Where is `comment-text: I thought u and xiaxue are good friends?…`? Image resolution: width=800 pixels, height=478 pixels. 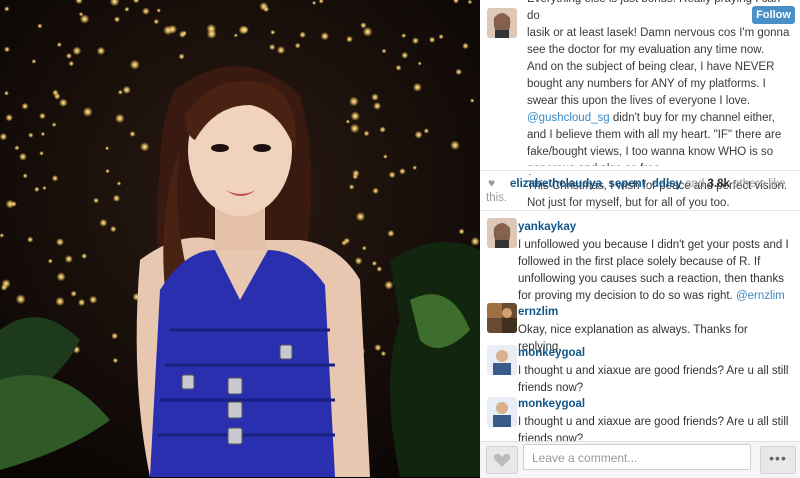 comment-text: I thought u and xiaxue are good friends?… is located at coordinates (653, 379).